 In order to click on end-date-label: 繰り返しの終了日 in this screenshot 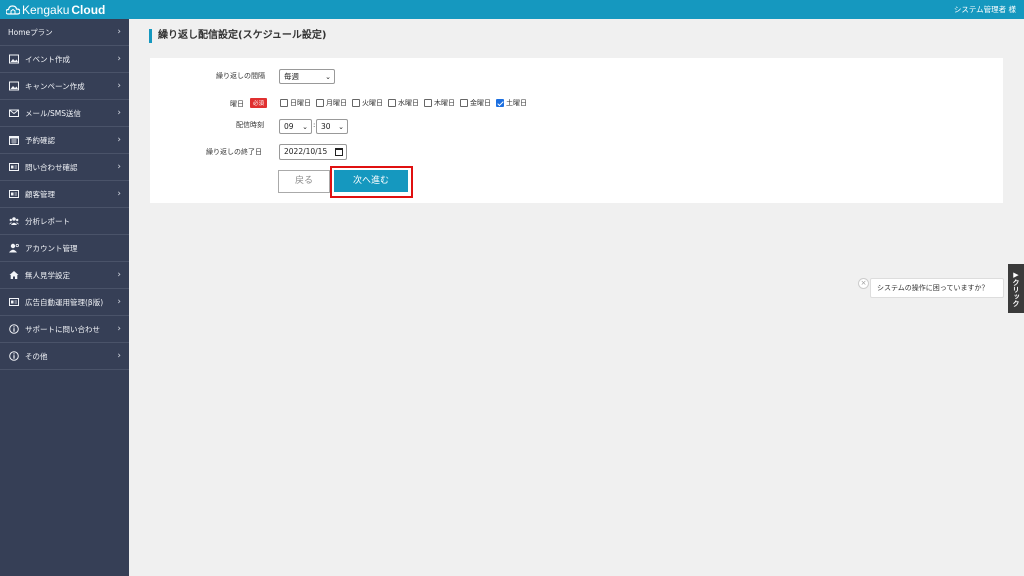, I will do `click(234, 152)`.